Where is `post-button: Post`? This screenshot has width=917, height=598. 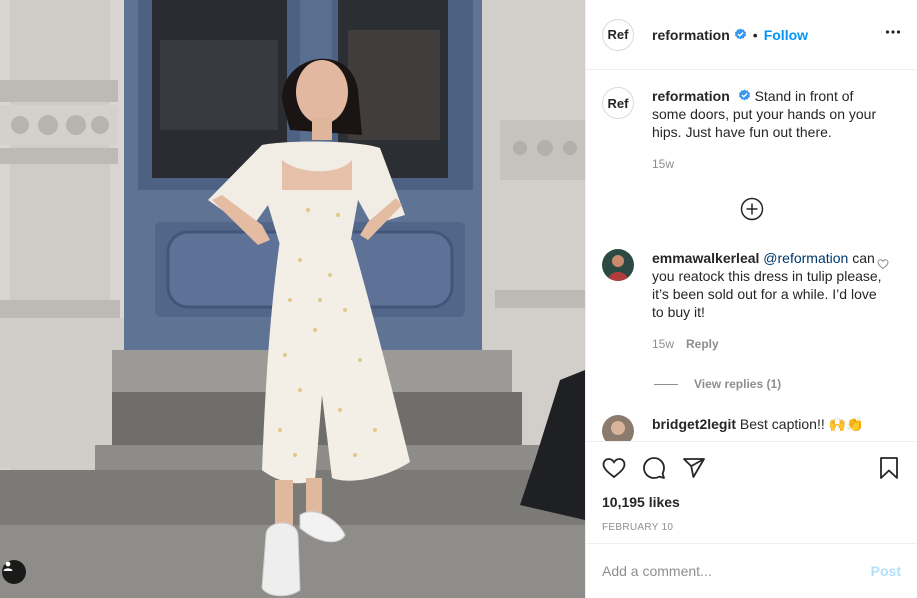 post-button: Post is located at coordinates (886, 571).